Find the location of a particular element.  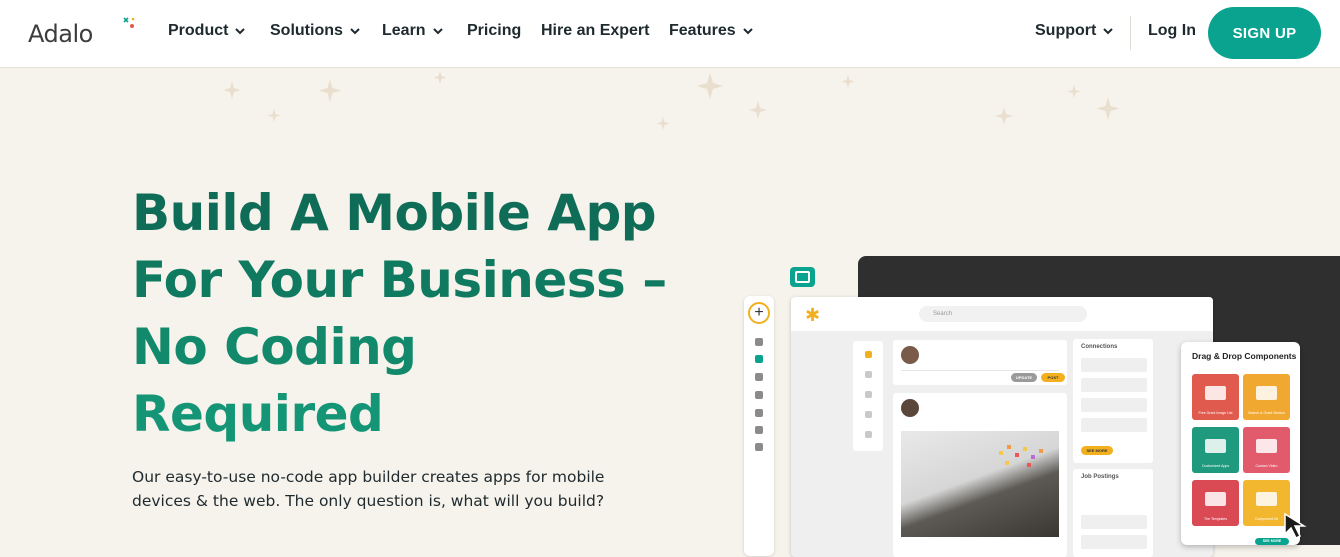

hero-title-line-1: Build A Mobile App is located at coordinates (394, 213).